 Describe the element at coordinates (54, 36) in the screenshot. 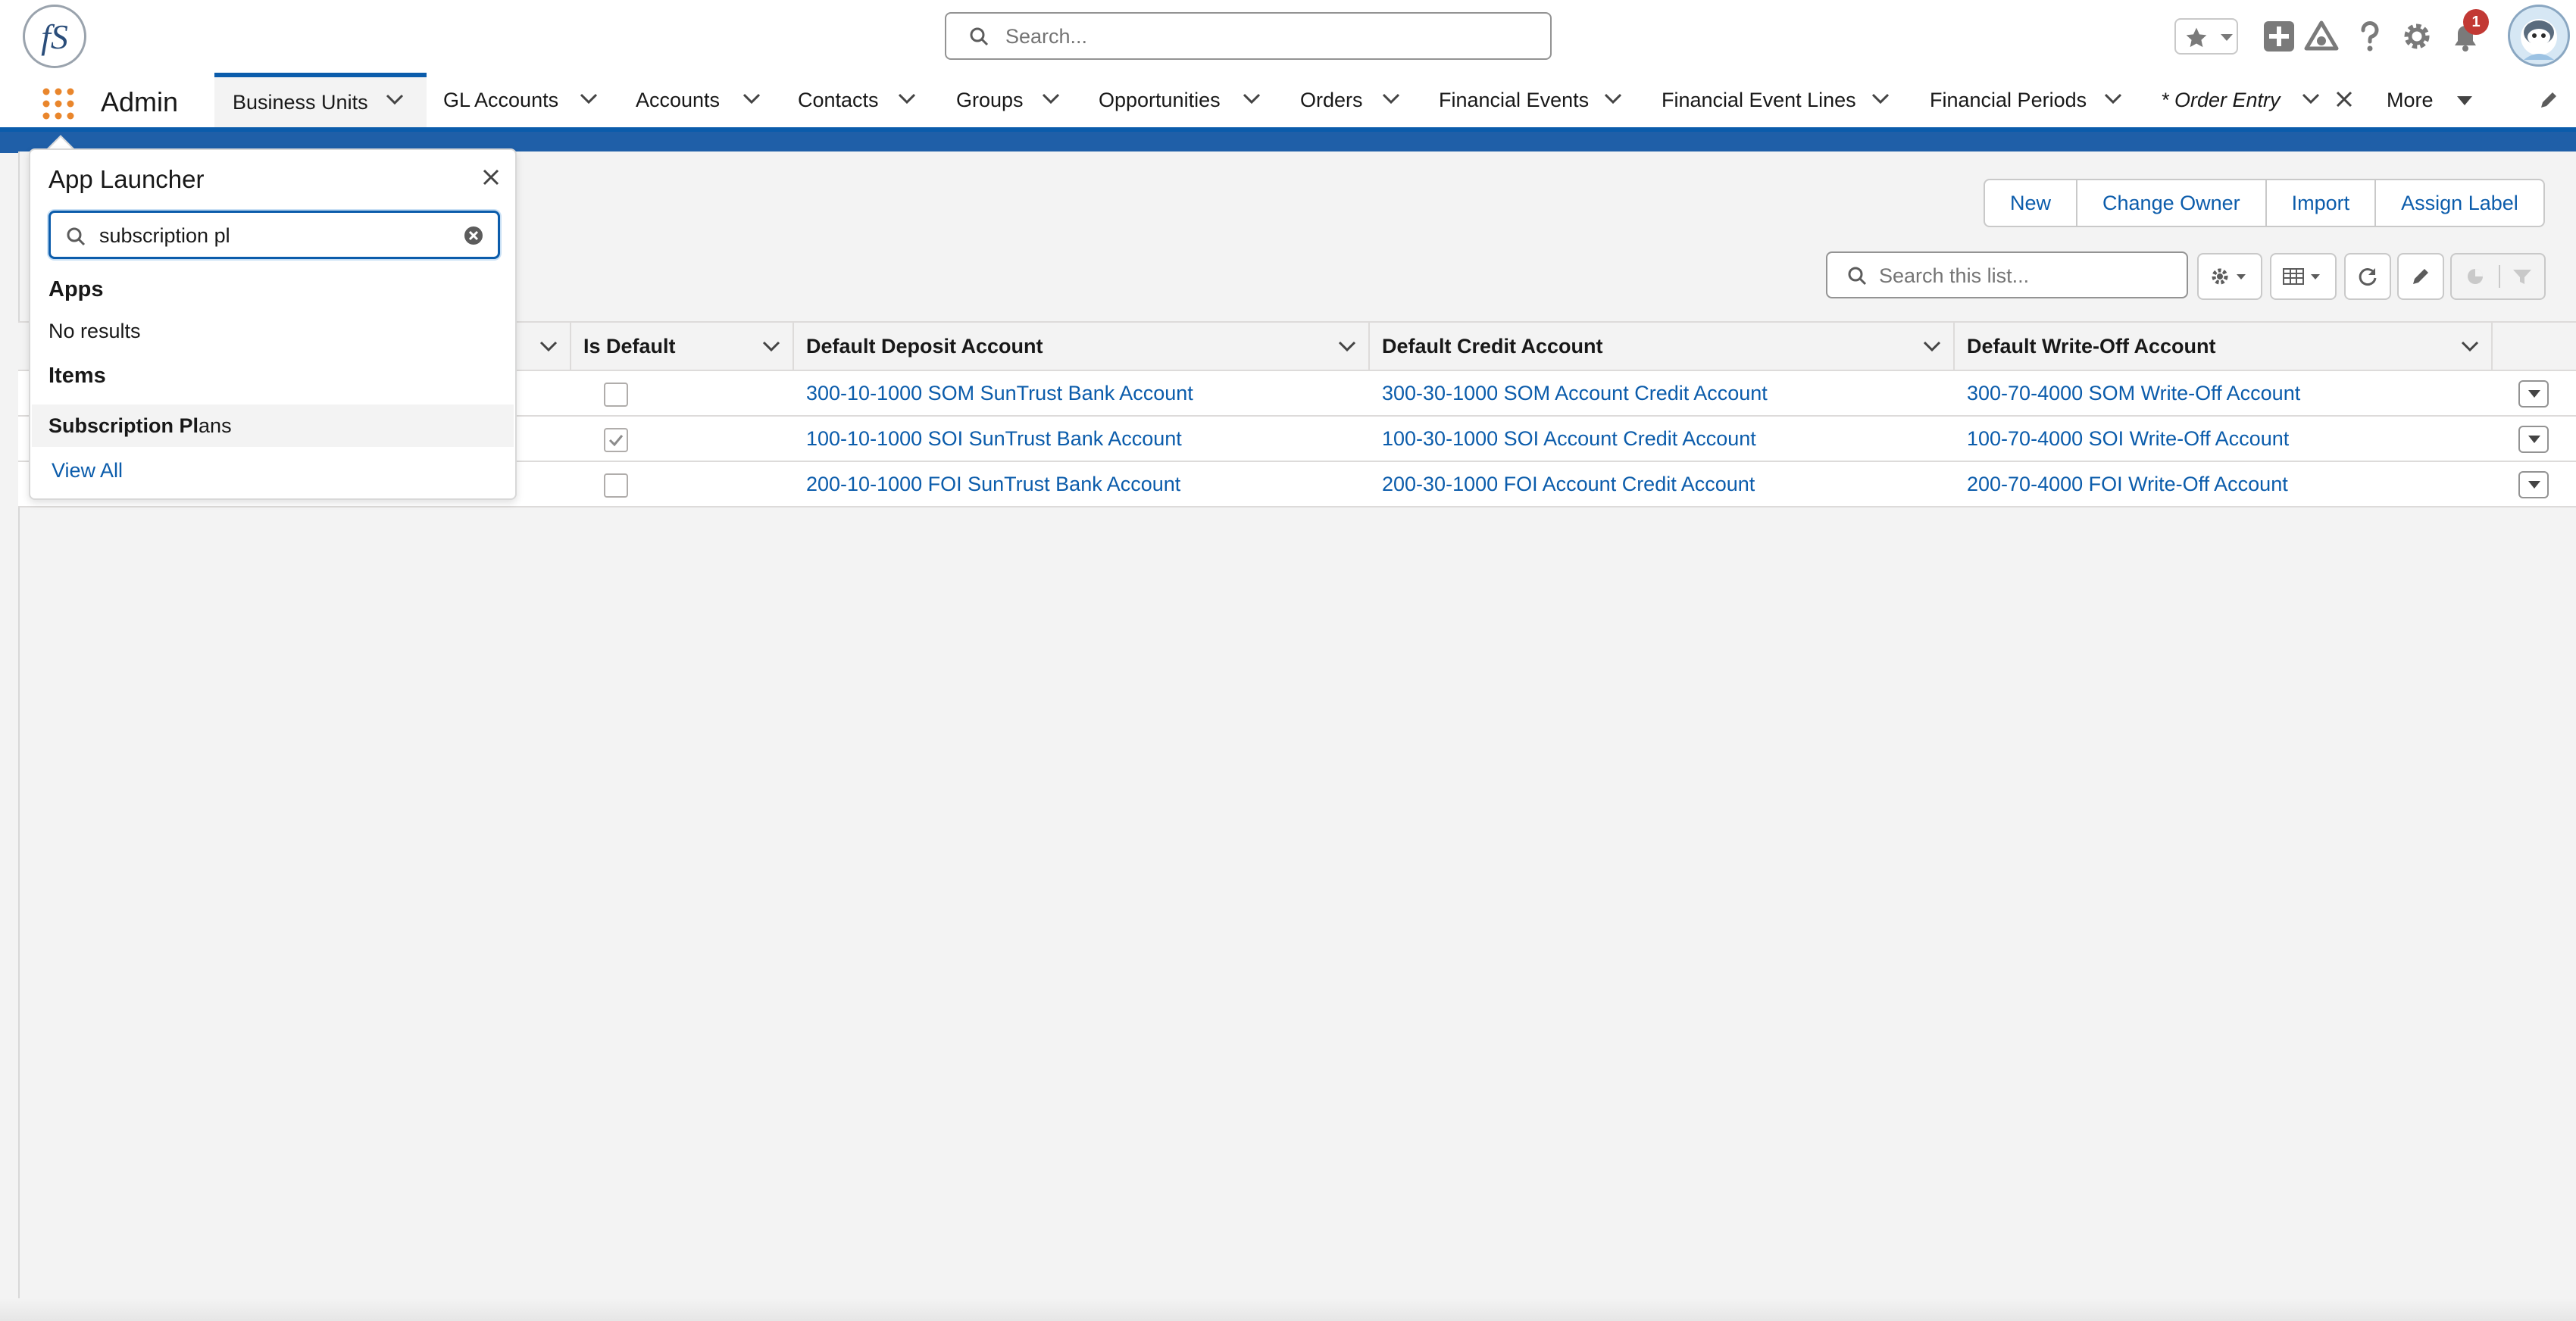

I see `org-logo: fS` at that location.